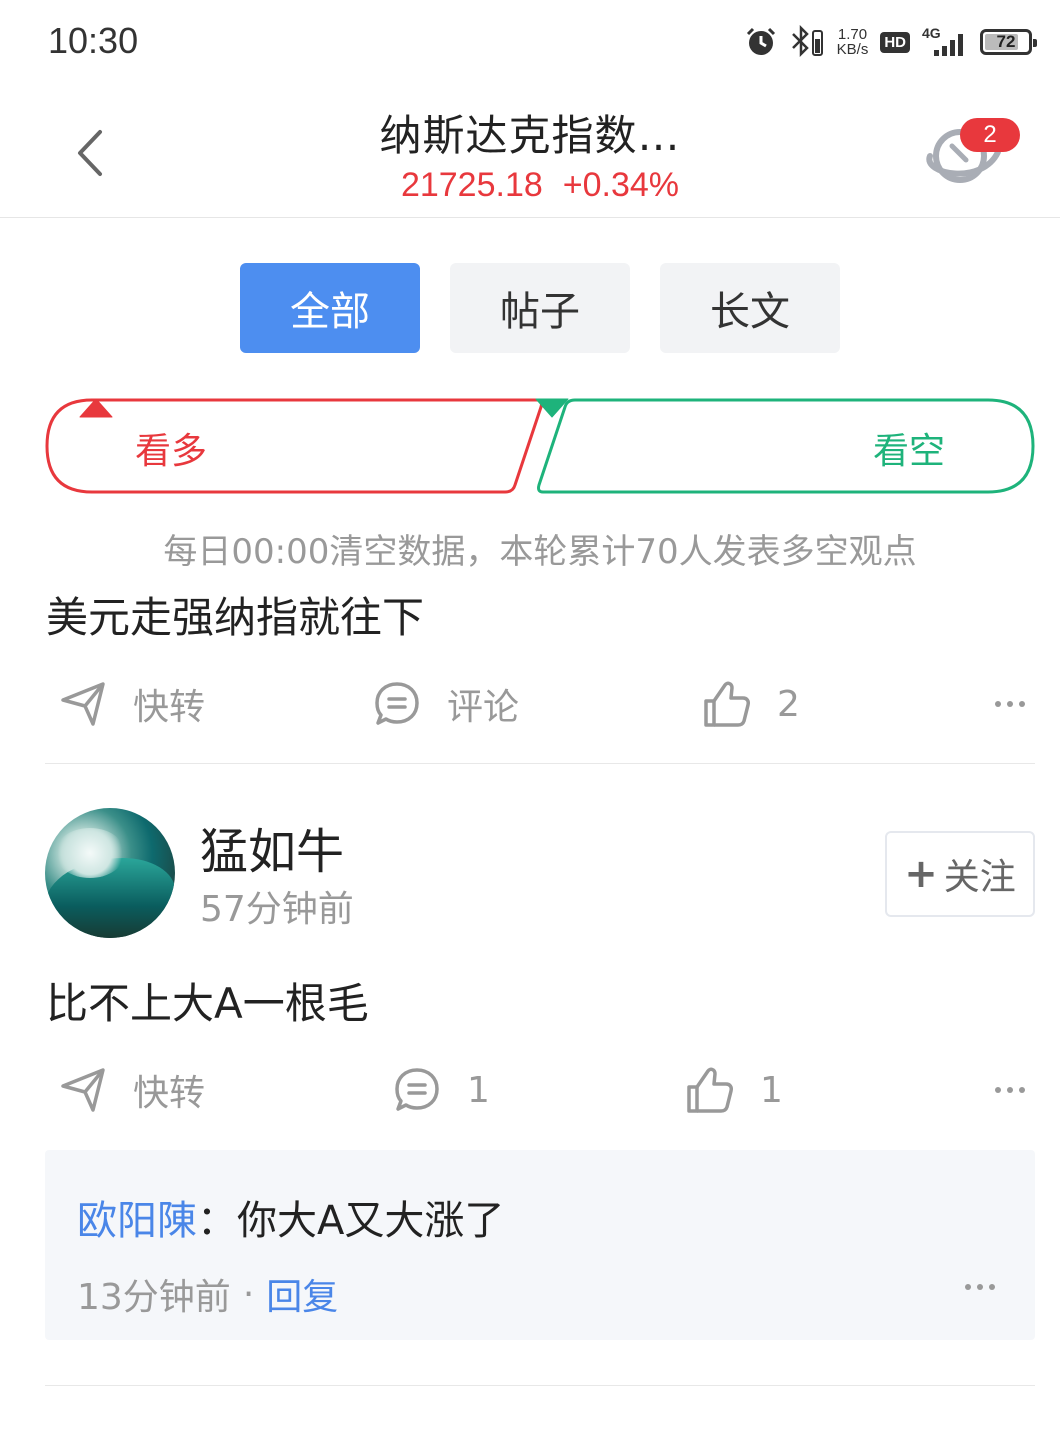  What do you see at coordinates (440, 1437) in the screenshot?
I see `next-post-username: 新浪精选高频财经三杠` at bounding box center [440, 1437].